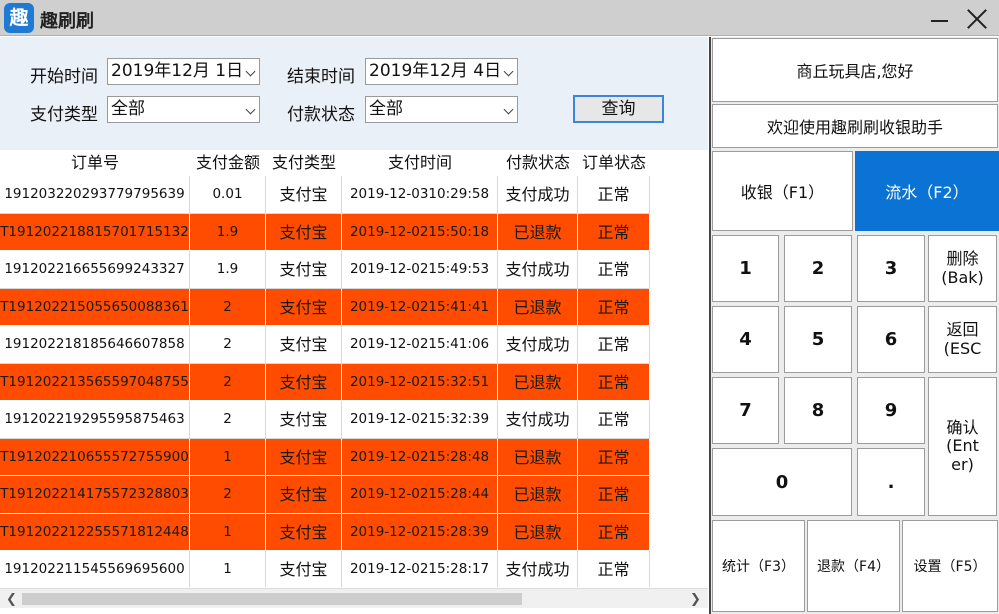 The image size is (999, 614). What do you see at coordinates (183, 109) in the screenshot?
I see `pay-type-select: 全部` at bounding box center [183, 109].